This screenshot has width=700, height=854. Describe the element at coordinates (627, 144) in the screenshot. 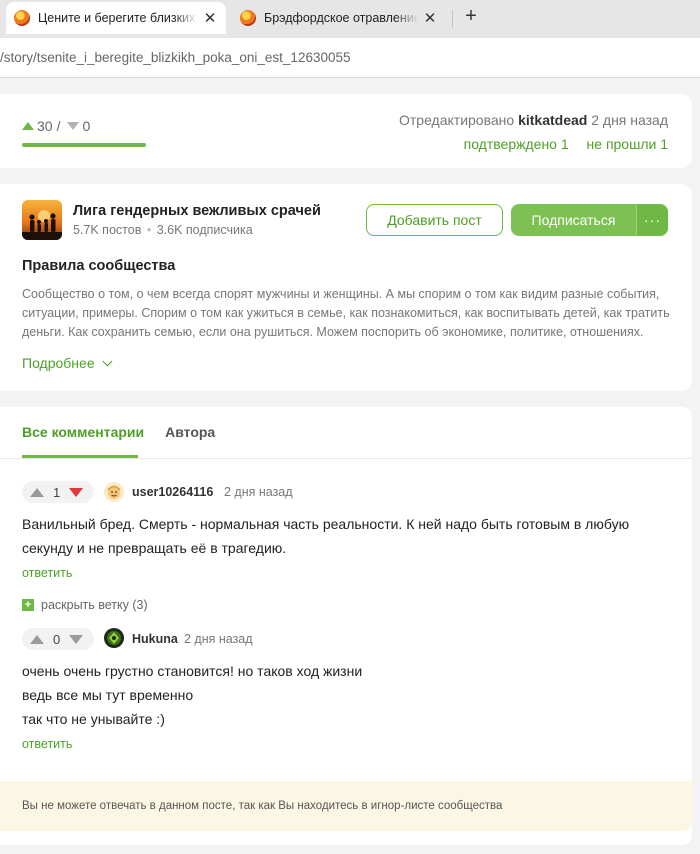

I see `not-passed-link: не прошли 1` at that location.